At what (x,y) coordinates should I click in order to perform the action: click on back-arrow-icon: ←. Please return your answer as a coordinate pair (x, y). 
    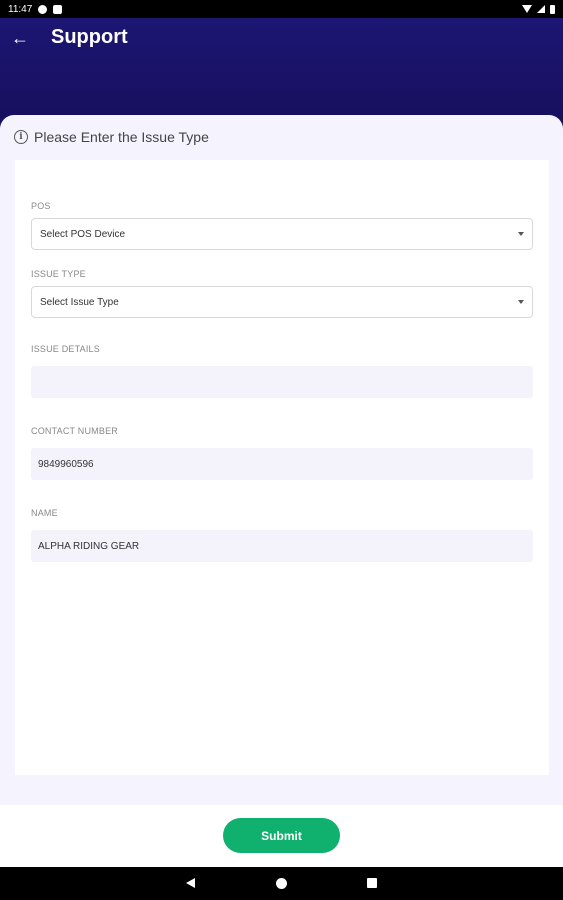
    Looking at the image, I should click on (20, 38).